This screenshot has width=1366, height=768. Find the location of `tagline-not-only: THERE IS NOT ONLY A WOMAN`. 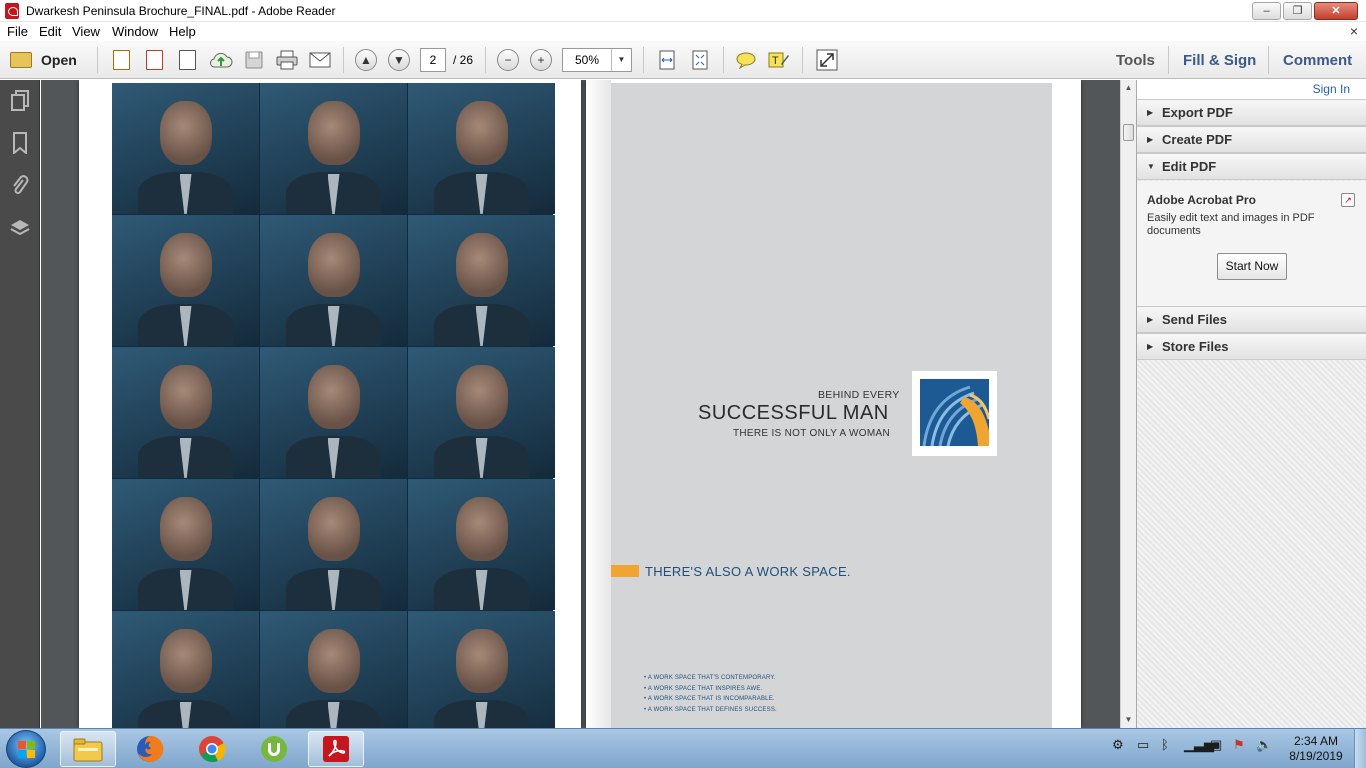

tagline-not-only: THERE IS NOT ONLY A WOMAN is located at coordinates (811, 433).